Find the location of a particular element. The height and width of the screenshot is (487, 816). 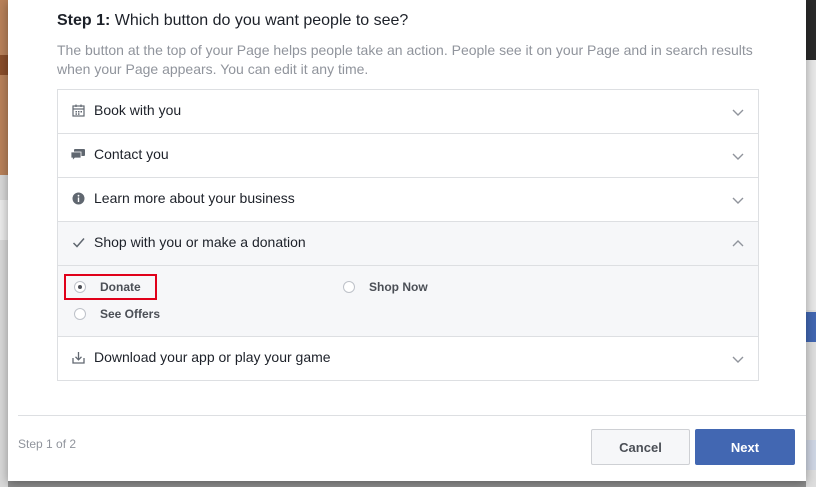

shop-now-option: Shop Now is located at coordinates (385, 287).